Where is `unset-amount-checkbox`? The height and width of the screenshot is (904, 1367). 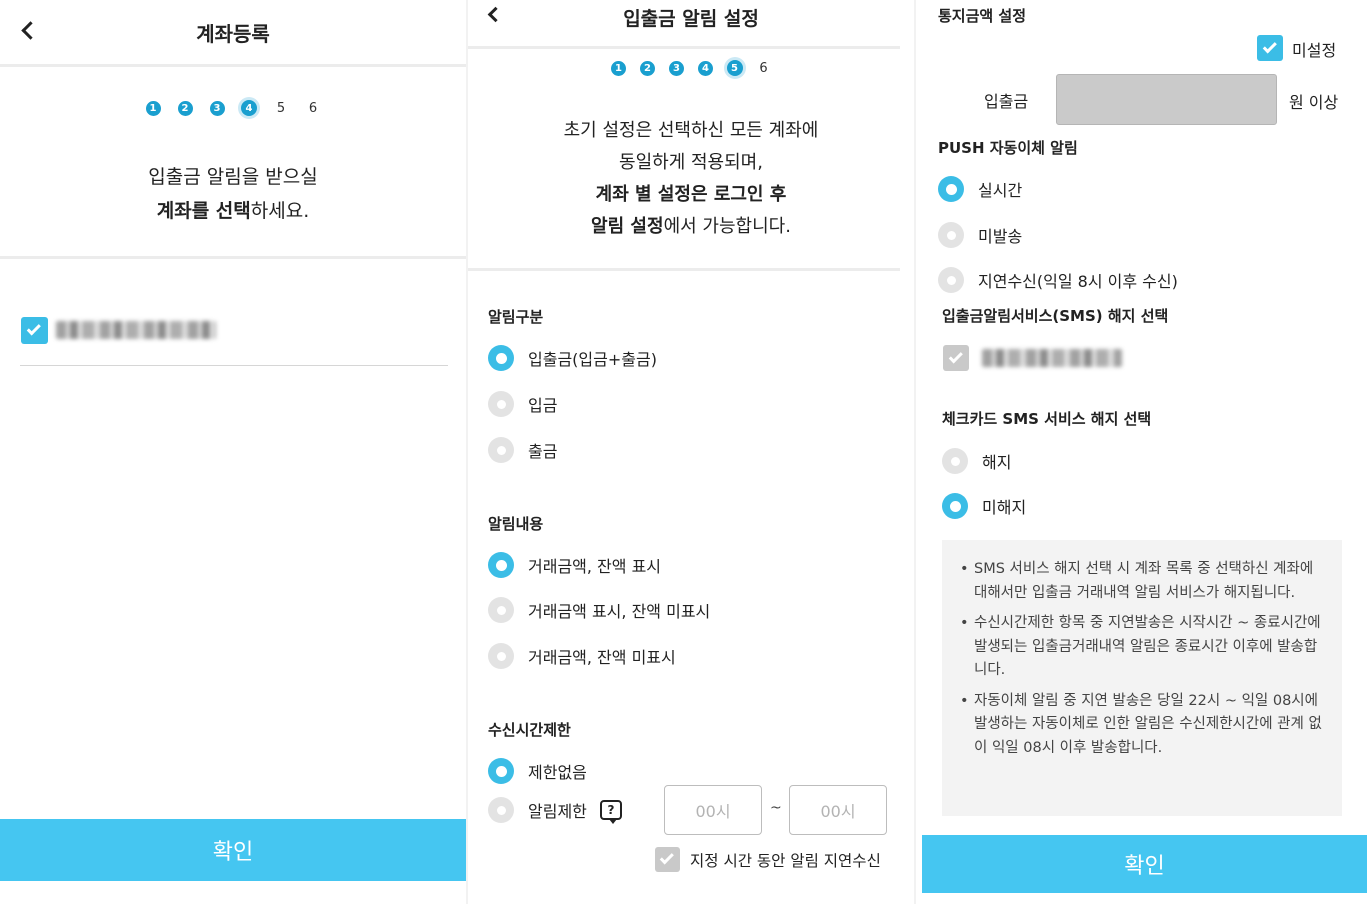 unset-amount-checkbox is located at coordinates (1270, 48).